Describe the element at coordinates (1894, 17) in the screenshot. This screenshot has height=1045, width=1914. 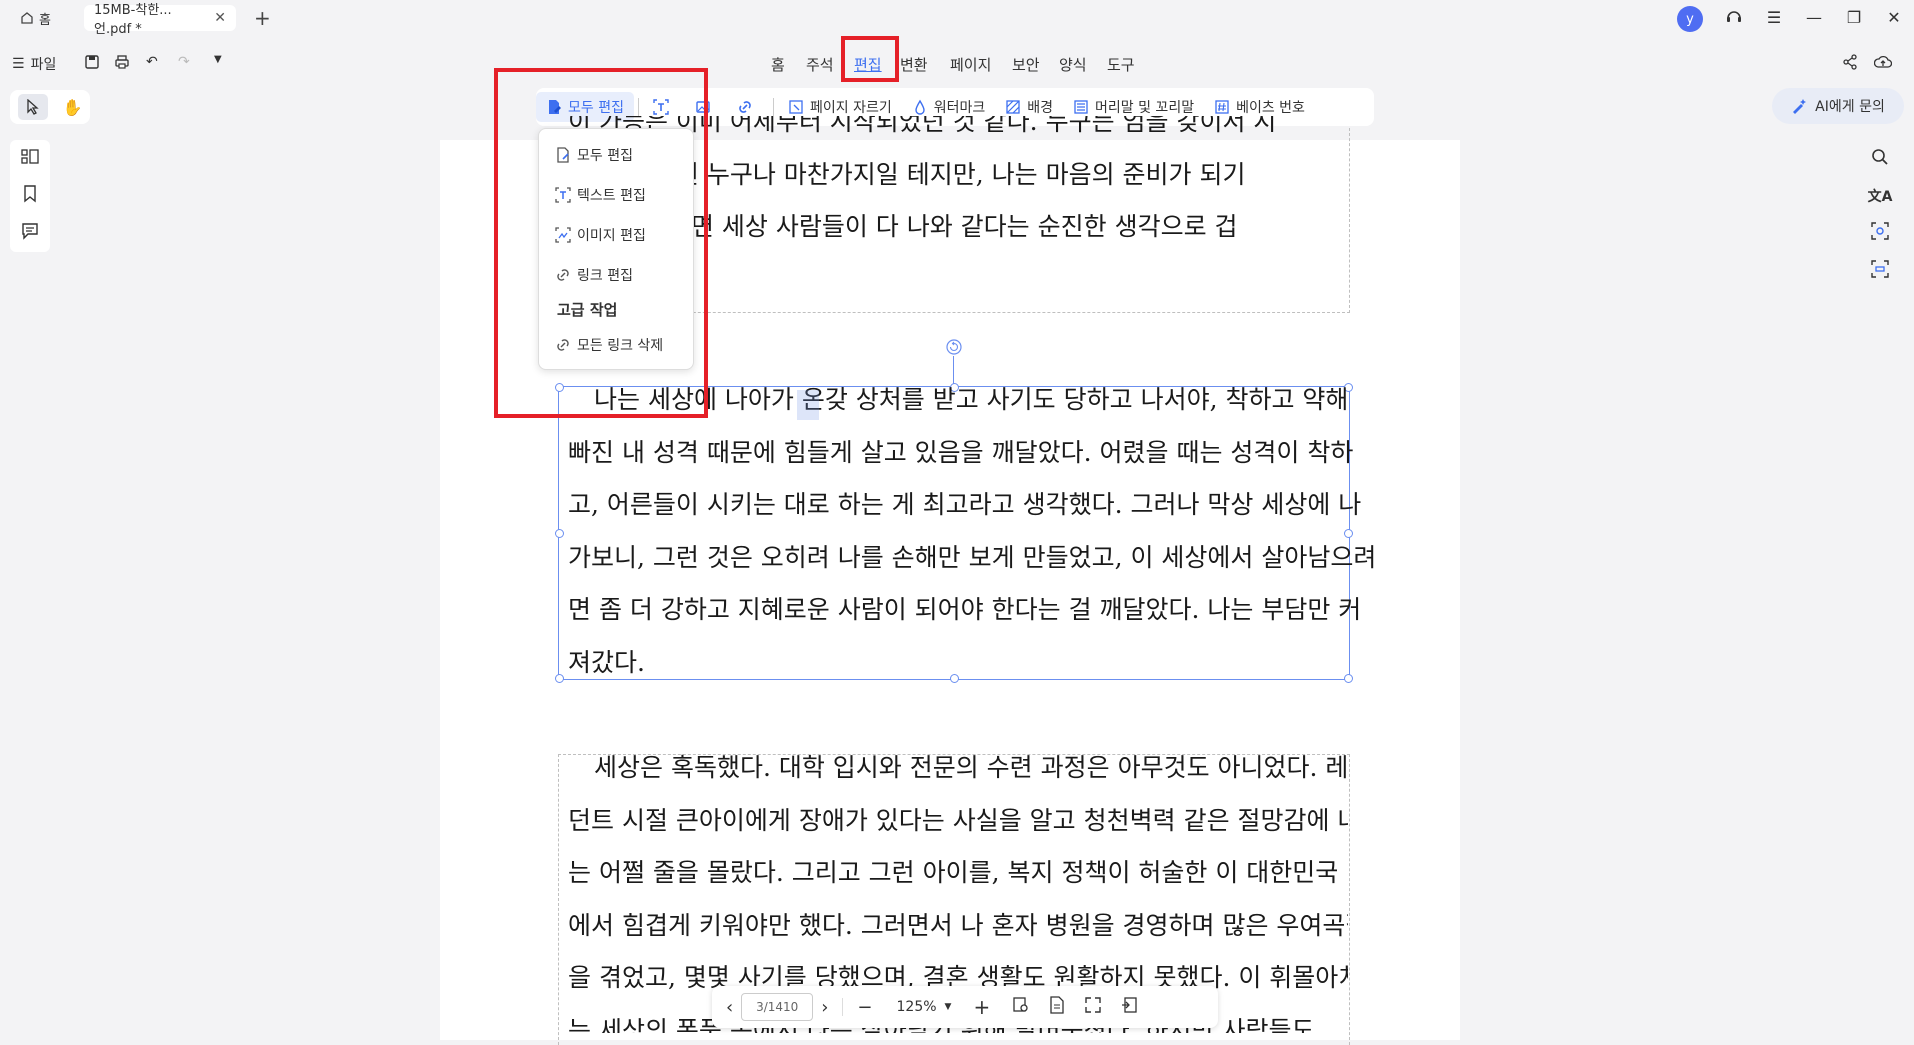
I see `close-window-icon: ✕` at that location.